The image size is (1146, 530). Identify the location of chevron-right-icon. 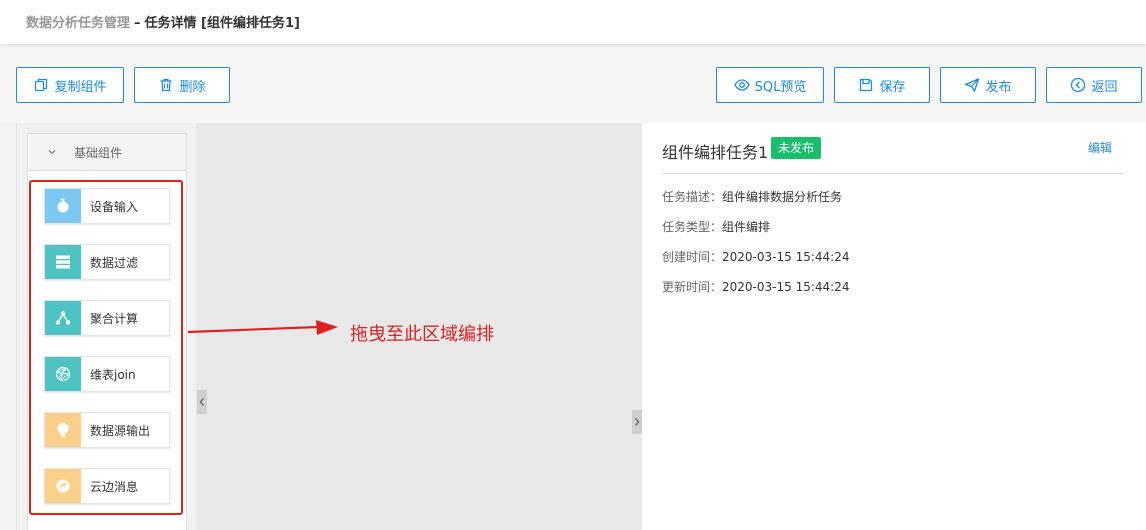
(637, 422).